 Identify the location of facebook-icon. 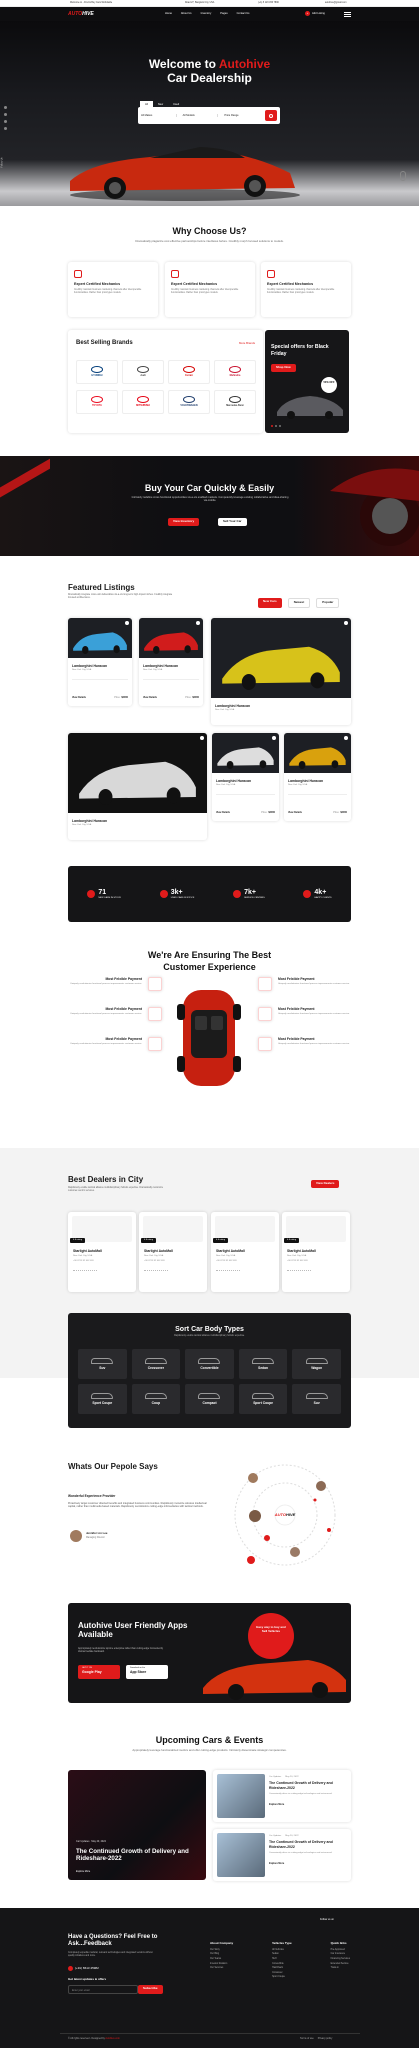
(5, 107).